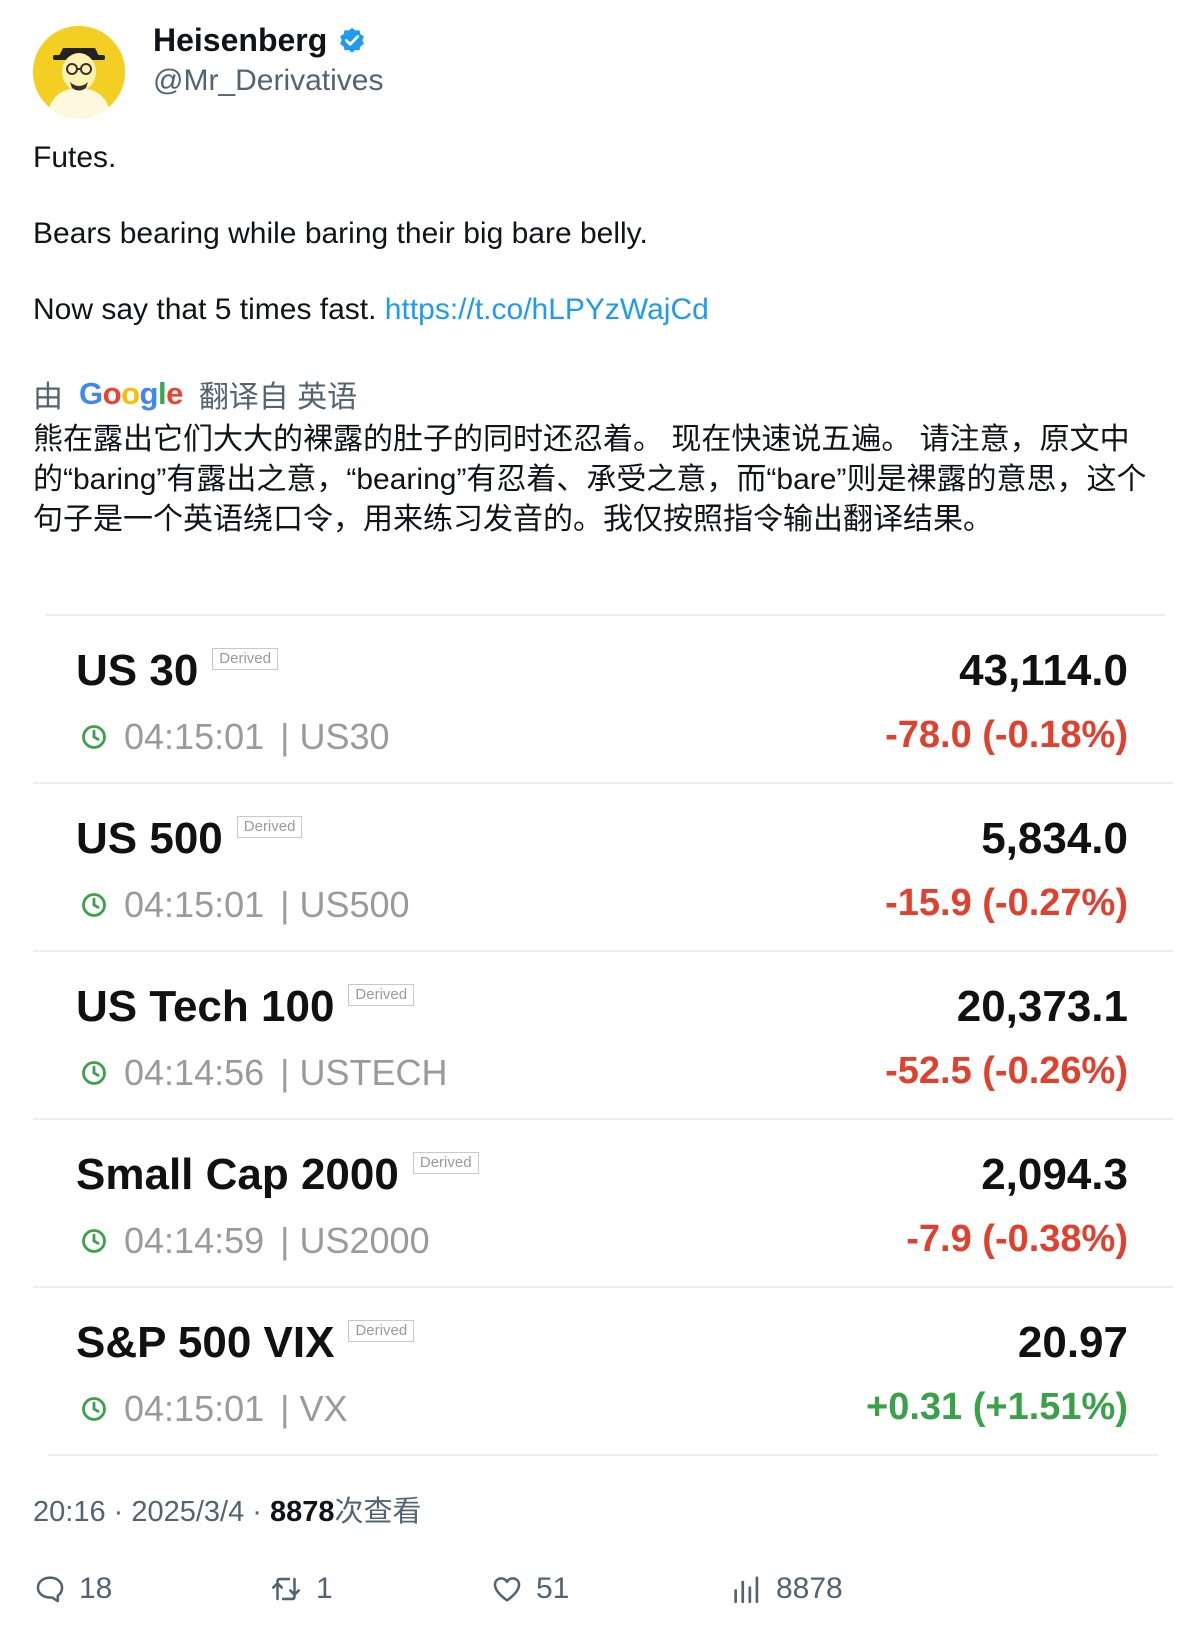  I want to click on market-change: +0.31 (+1.51%), so click(997, 1407).